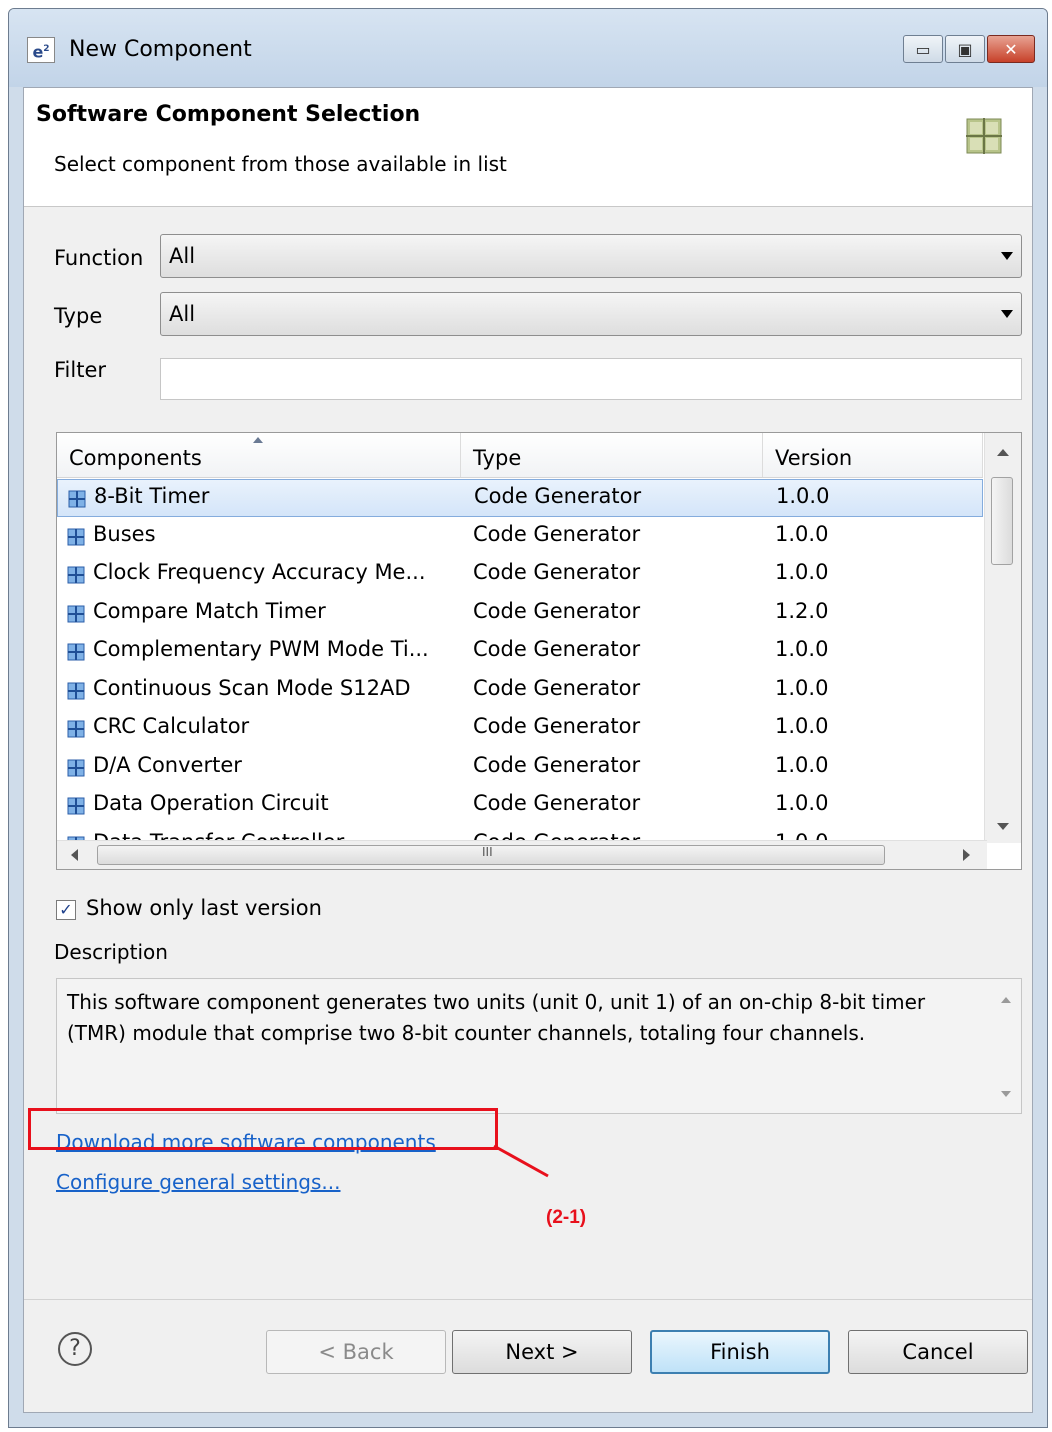 Image resolution: width=1052 pixels, height=1432 pixels. What do you see at coordinates (938, 1352) in the screenshot?
I see `cancel-button: Cancel` at bounding box center [938, 1352].